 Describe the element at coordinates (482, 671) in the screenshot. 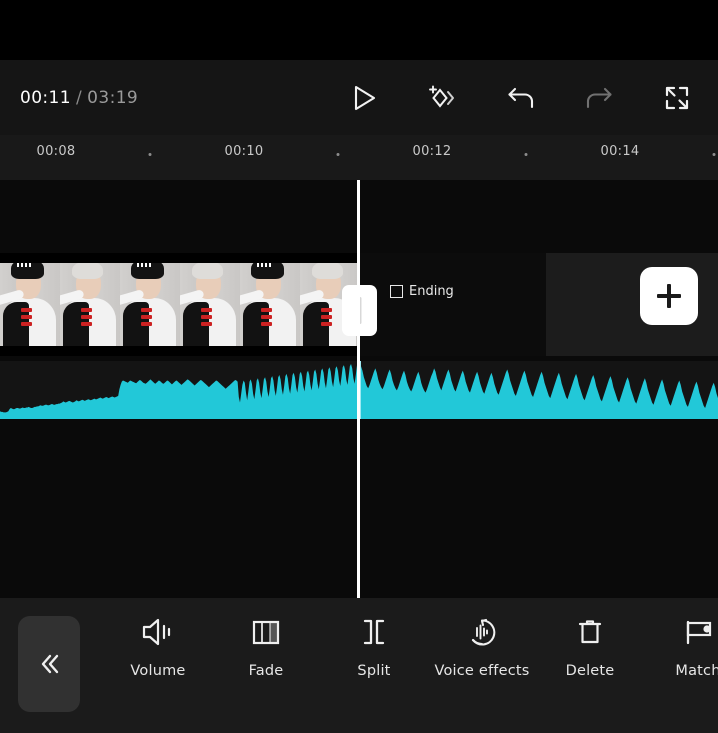

I see `voice-effects-tool-label: Voice effects` at that location.